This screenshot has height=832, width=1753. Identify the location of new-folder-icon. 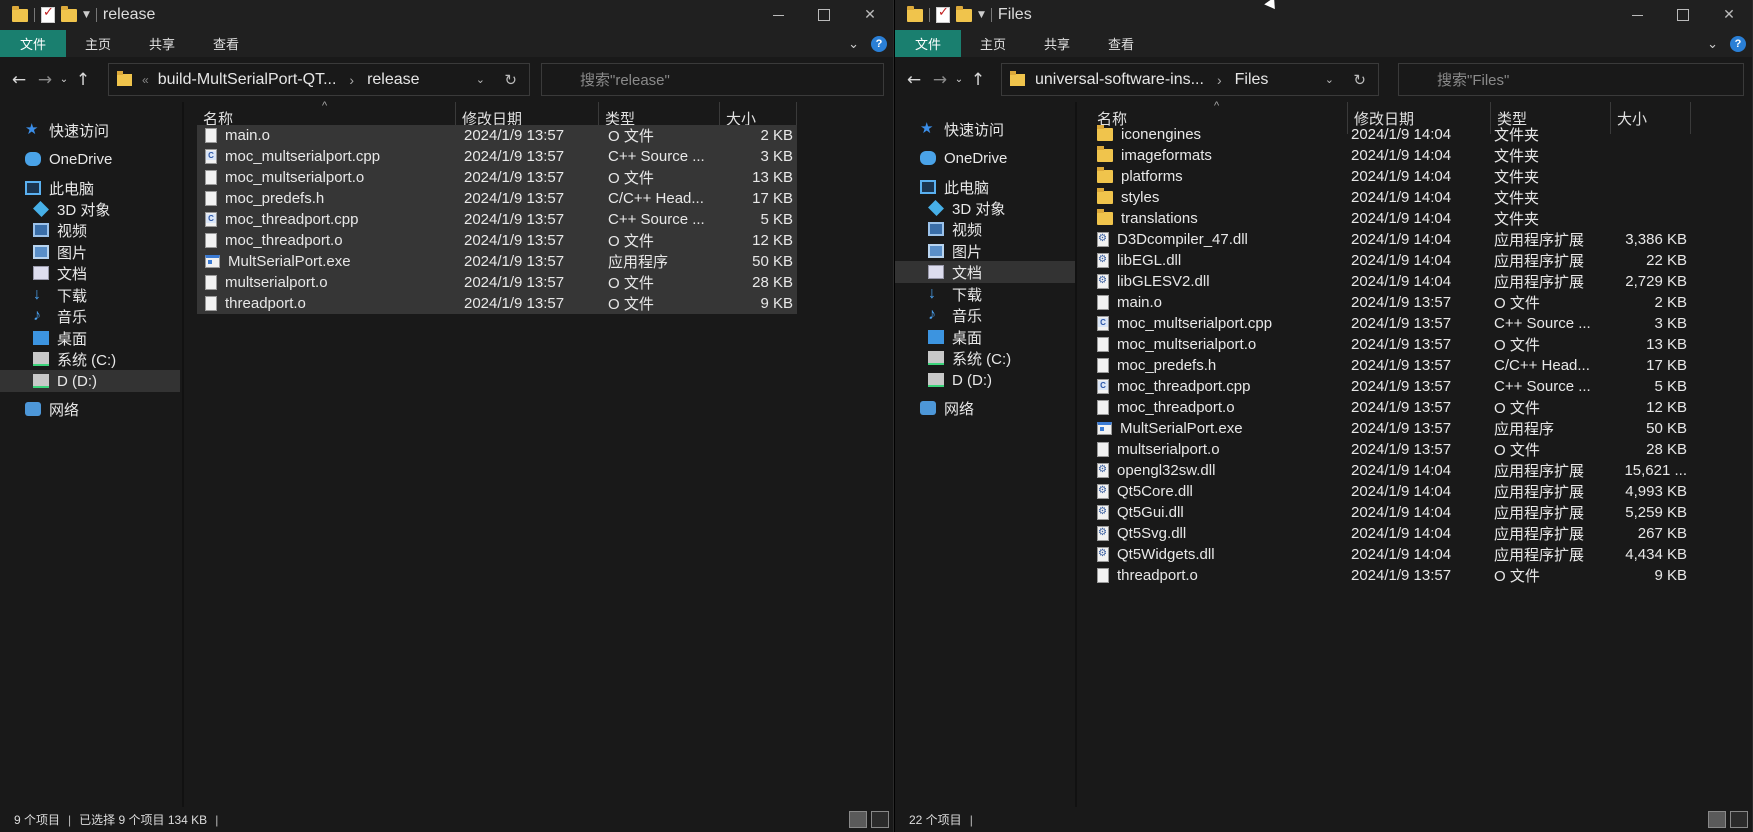
(69, 13).